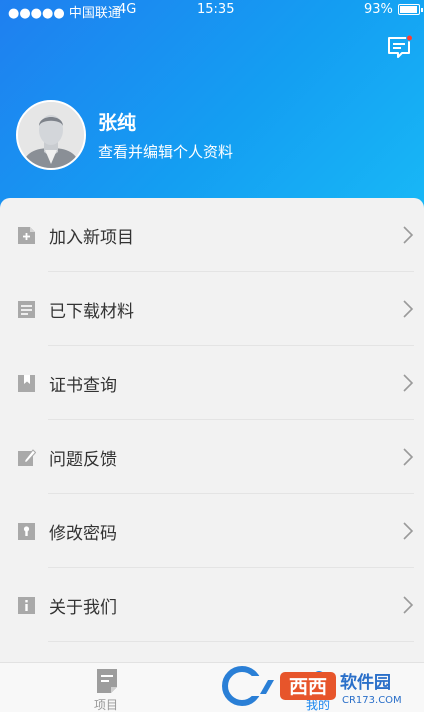 This screenshot has height=712, width=424. Describe the element at coordinates (91, 312) in the screenshot. I see `menu-item-label: 已下载材料` at that location.